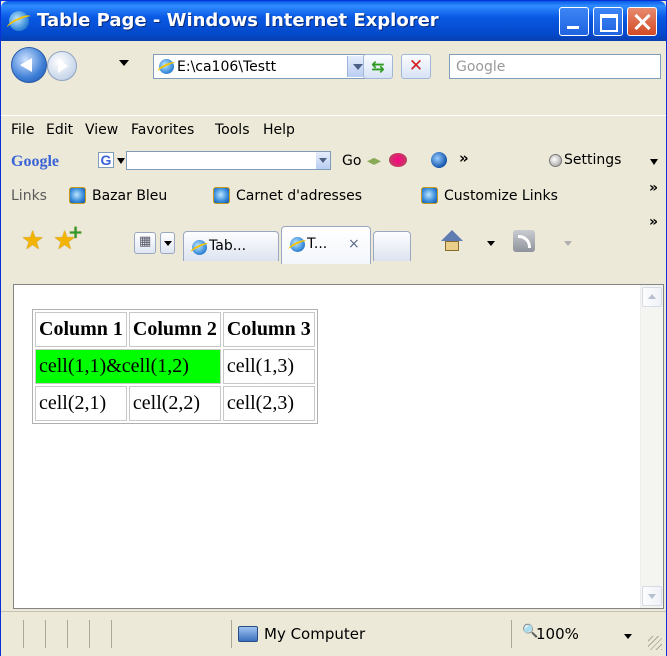 This screenshot has width=667, height=656. What do you see at coordinates (162, 130) in the screenshot?
I see `menu-favorites: Favorites` at bounding box center [162, 130].